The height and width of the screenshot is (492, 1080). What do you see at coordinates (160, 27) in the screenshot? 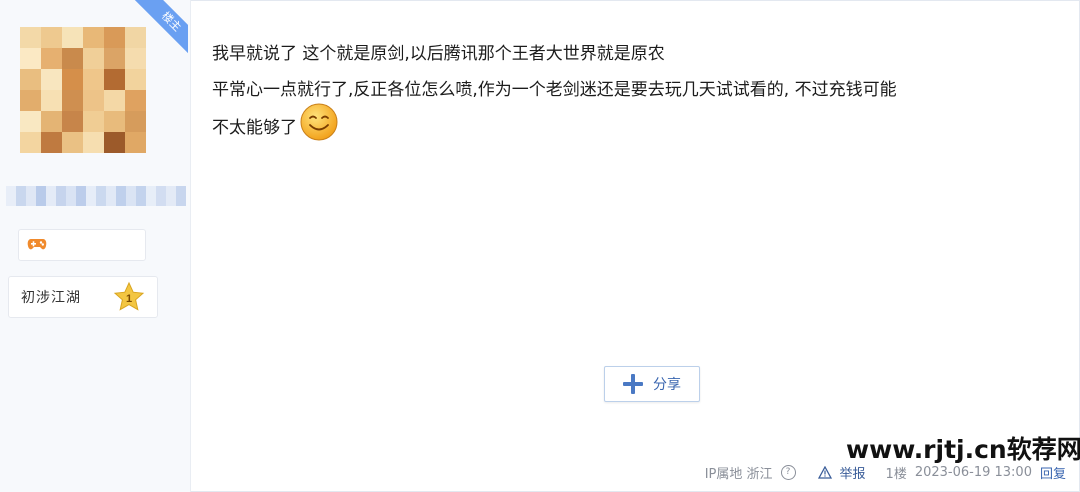
I see `op-badge-label: 楼主` at bounding box center [160, 27].